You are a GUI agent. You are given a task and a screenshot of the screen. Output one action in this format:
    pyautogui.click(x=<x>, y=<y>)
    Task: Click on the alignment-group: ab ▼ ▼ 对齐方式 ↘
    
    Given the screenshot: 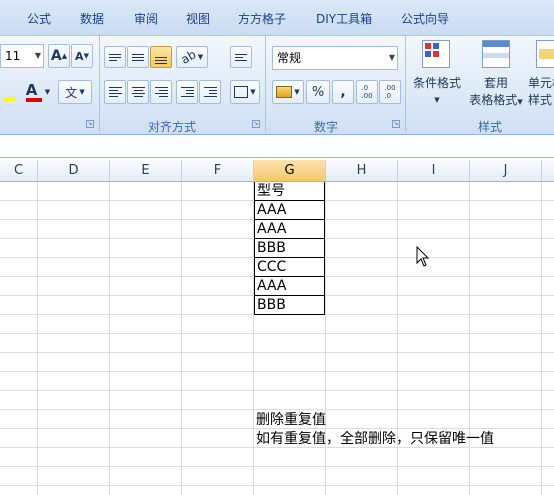 What is the action you would take?
    pyautogui.click(x=183, y=85)
    